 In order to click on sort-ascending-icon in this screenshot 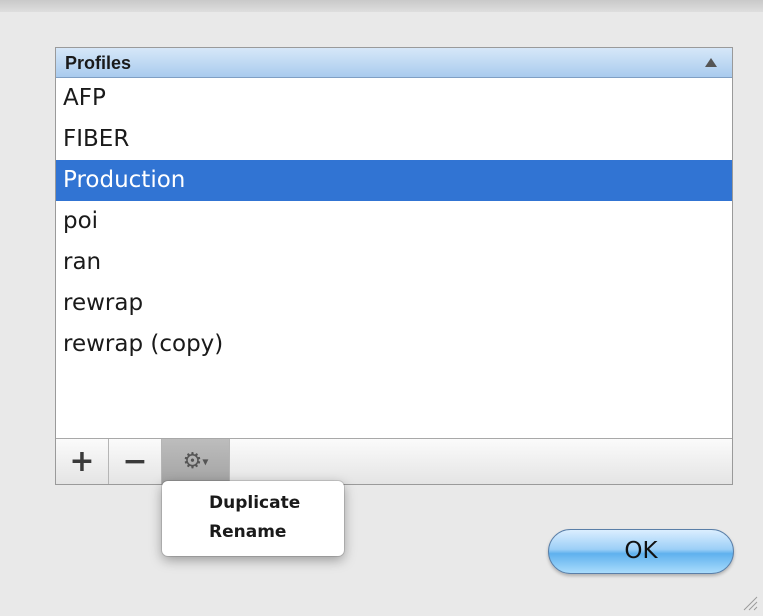, I will do `click(711, 62)`.